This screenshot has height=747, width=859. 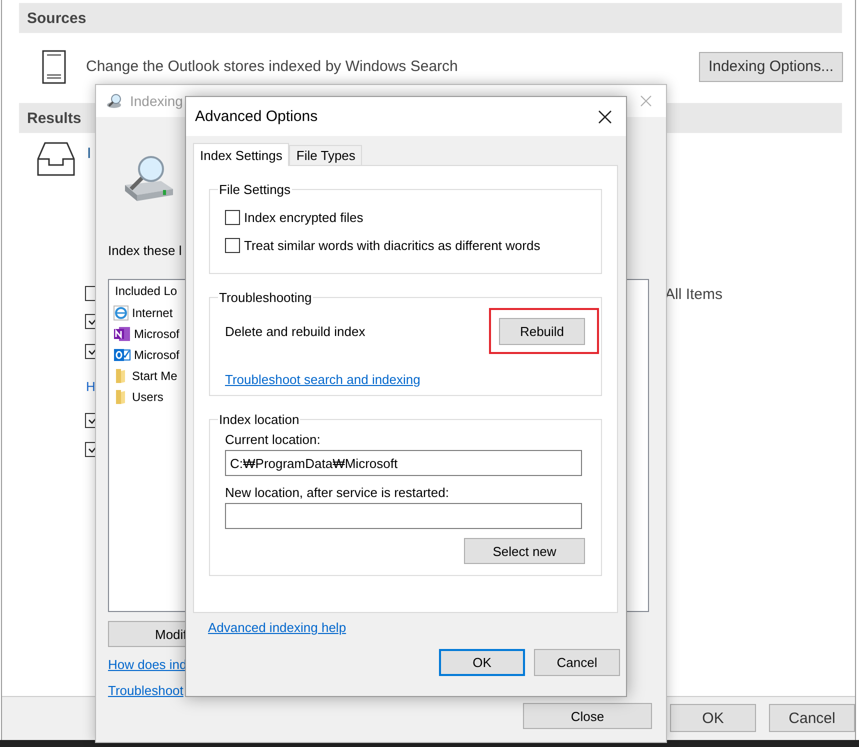 I want to click on rebuild-description: Delete and rebuild index, so click(x=295, y=331).